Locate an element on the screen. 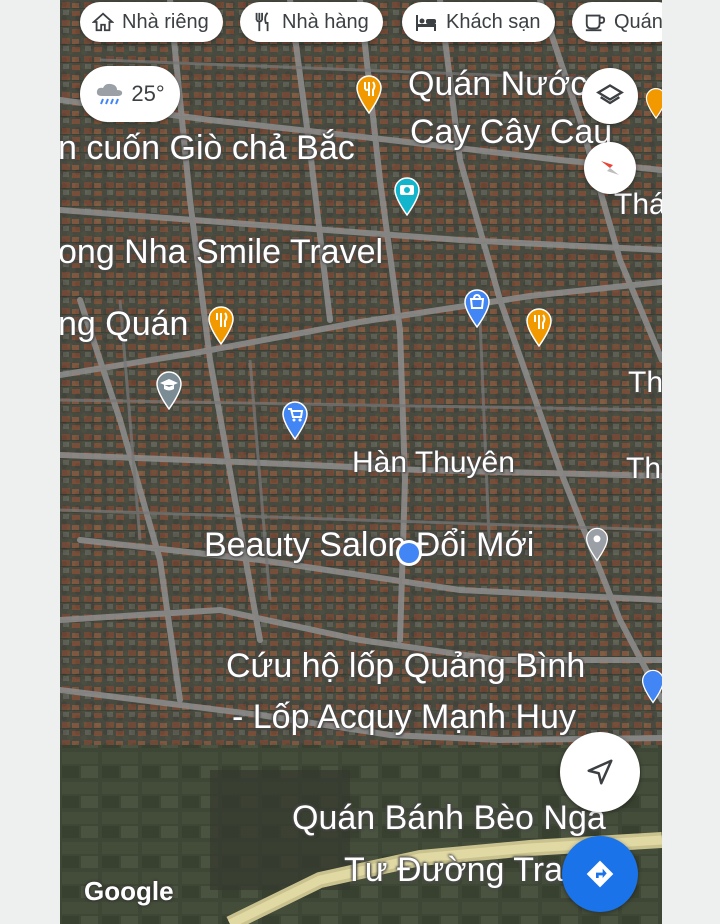  compass-icon is located at coordinates (610, 168).